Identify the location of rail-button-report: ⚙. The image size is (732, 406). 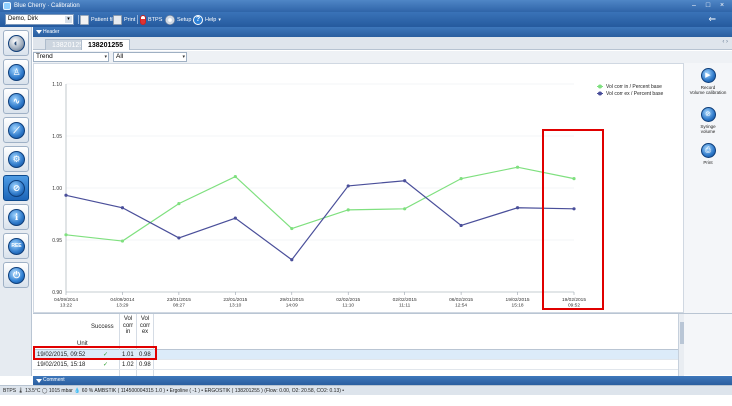
(16, 159).